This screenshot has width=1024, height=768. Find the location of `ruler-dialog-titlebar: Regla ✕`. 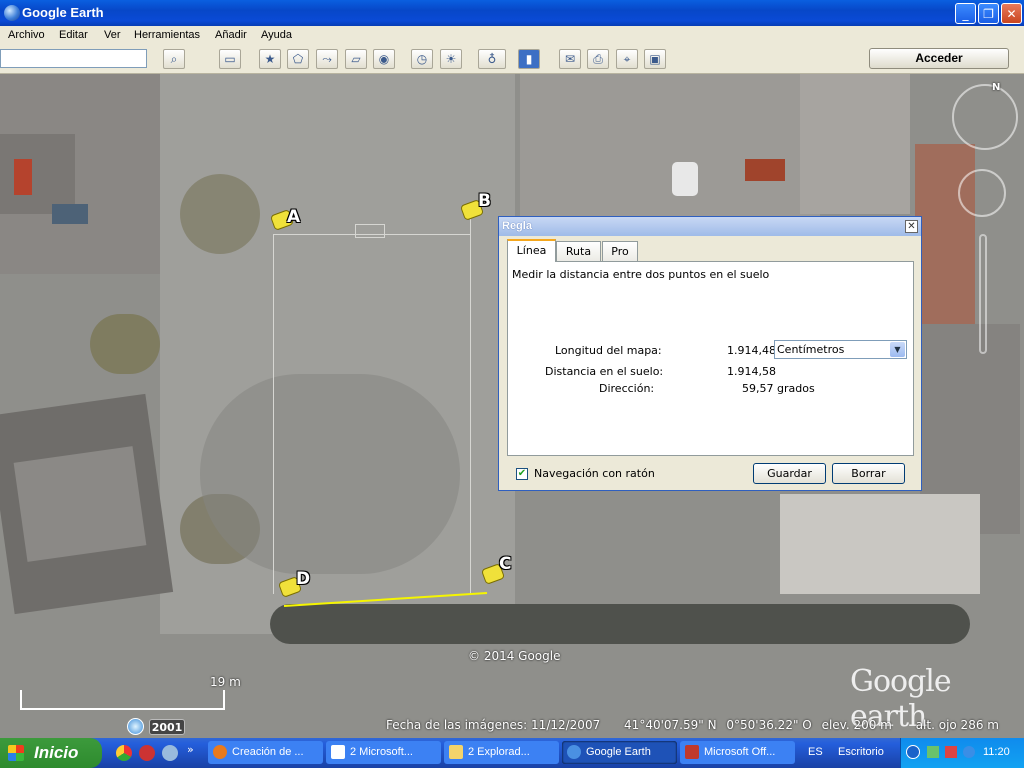

ruler-dialog-titlebar: Regla ✕ is located at coordinates (710, 226).